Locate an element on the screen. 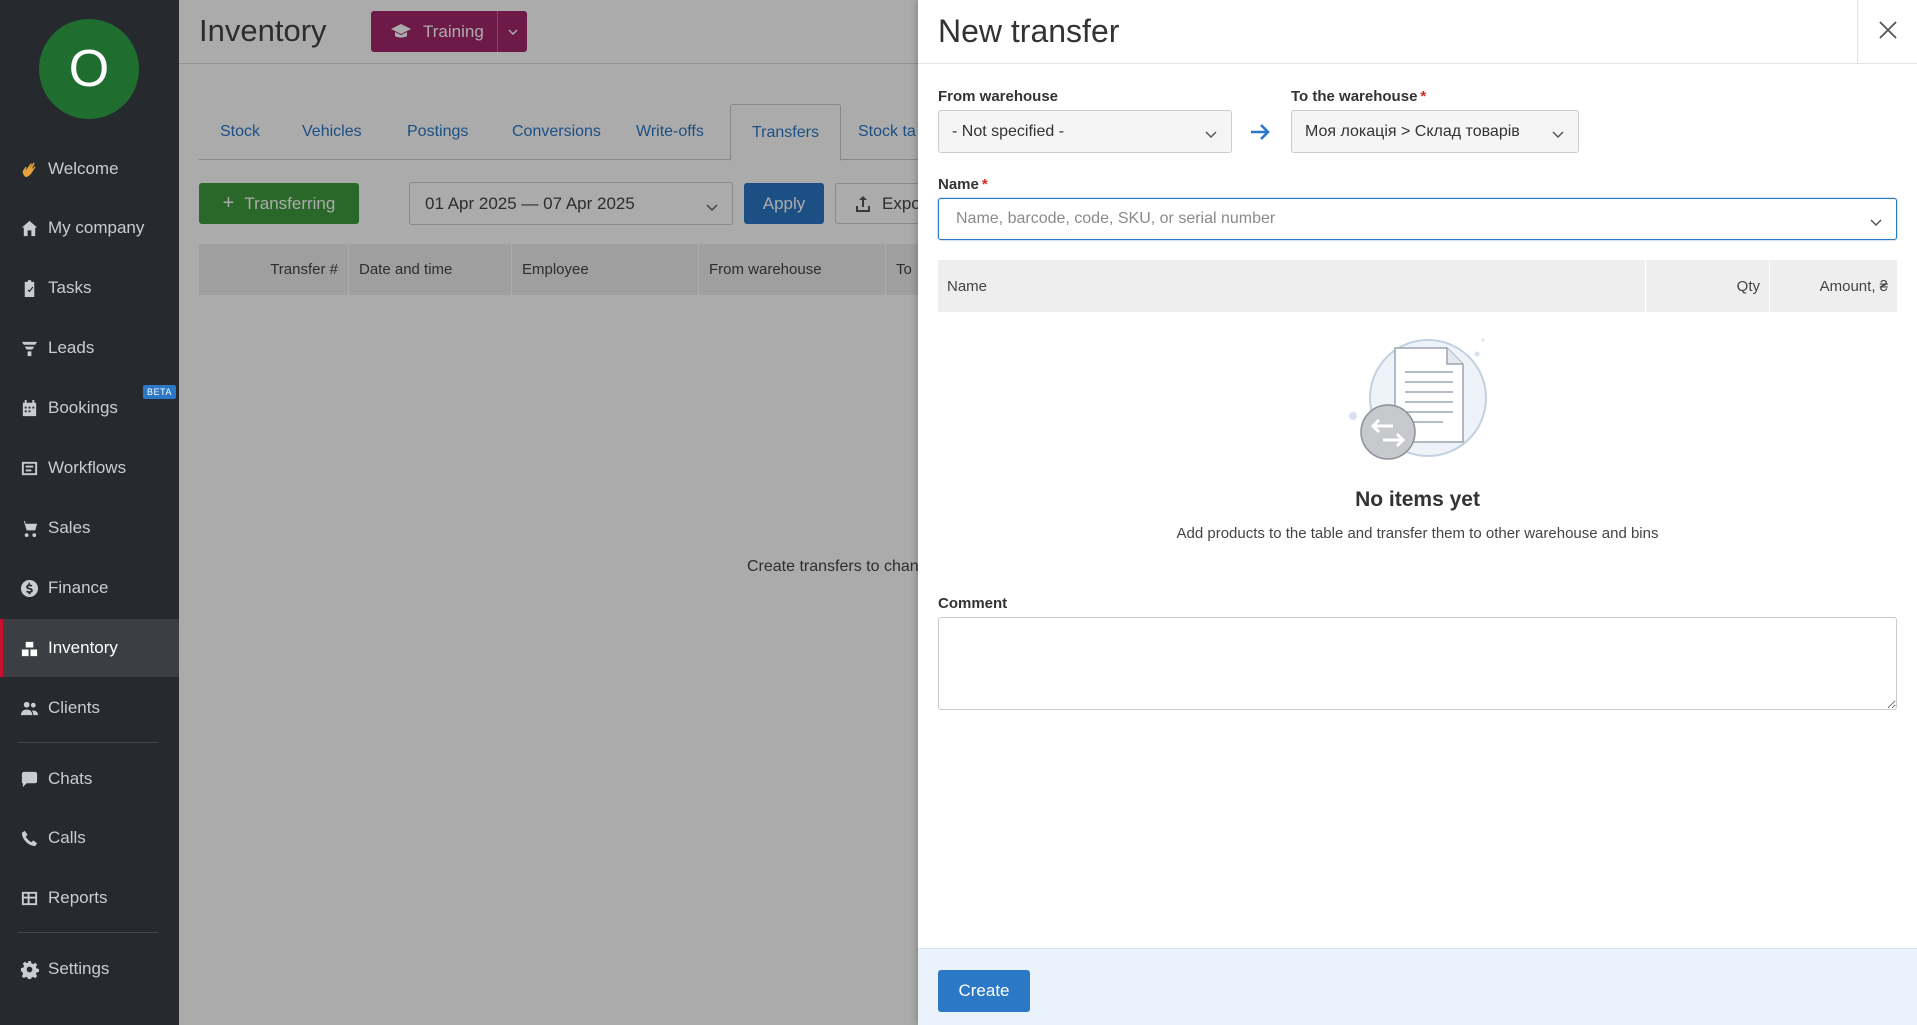 The height and width of the screenshot is (1025, 1917). sidebar-item-bookings: Bookings BETA is located at coordinates (89, 408).